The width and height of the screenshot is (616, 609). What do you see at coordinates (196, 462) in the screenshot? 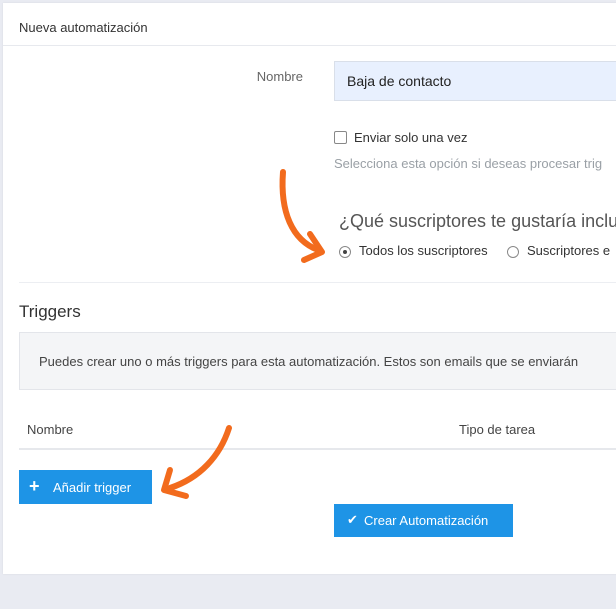
I see `annotation-arrow-add-trigger` at bounding box center [196, 462].